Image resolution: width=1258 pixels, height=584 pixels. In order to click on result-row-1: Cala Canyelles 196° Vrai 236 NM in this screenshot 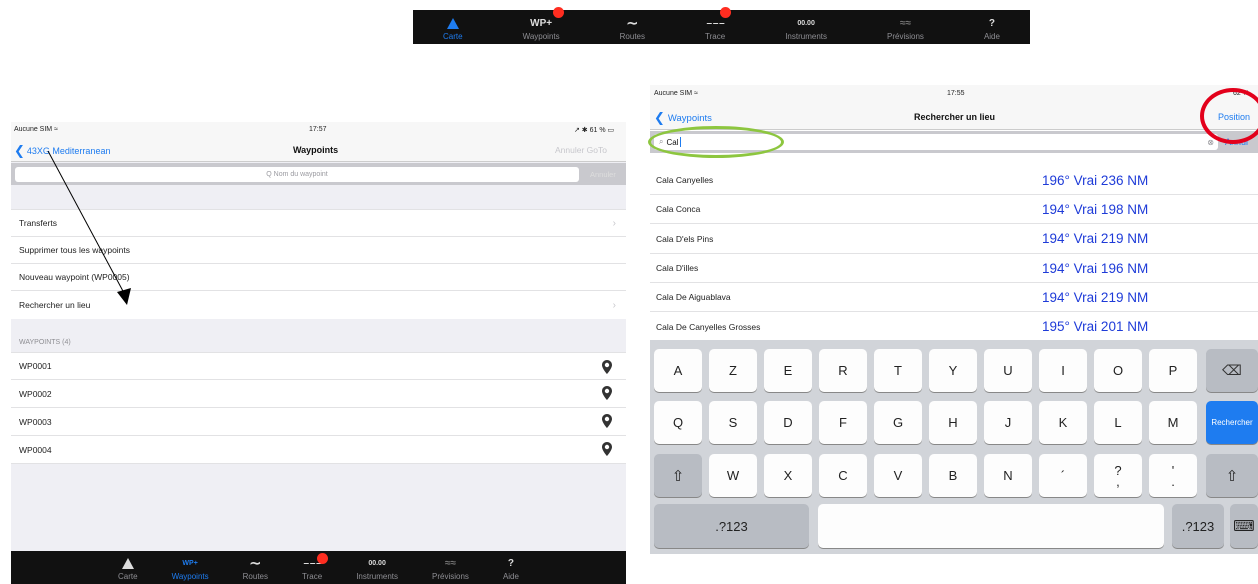, I will do `click(954, 180)`.